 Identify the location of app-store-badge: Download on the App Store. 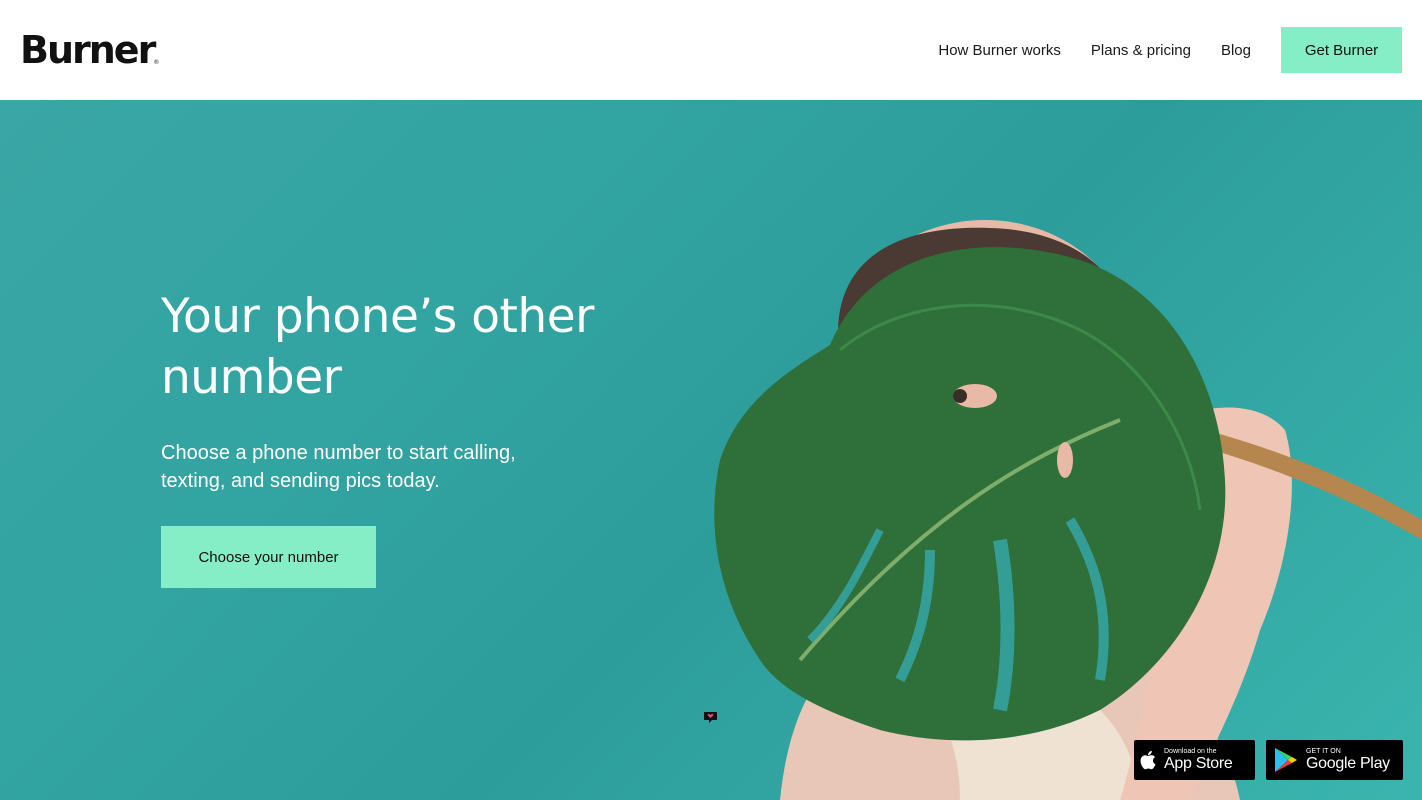
(1194, 760).